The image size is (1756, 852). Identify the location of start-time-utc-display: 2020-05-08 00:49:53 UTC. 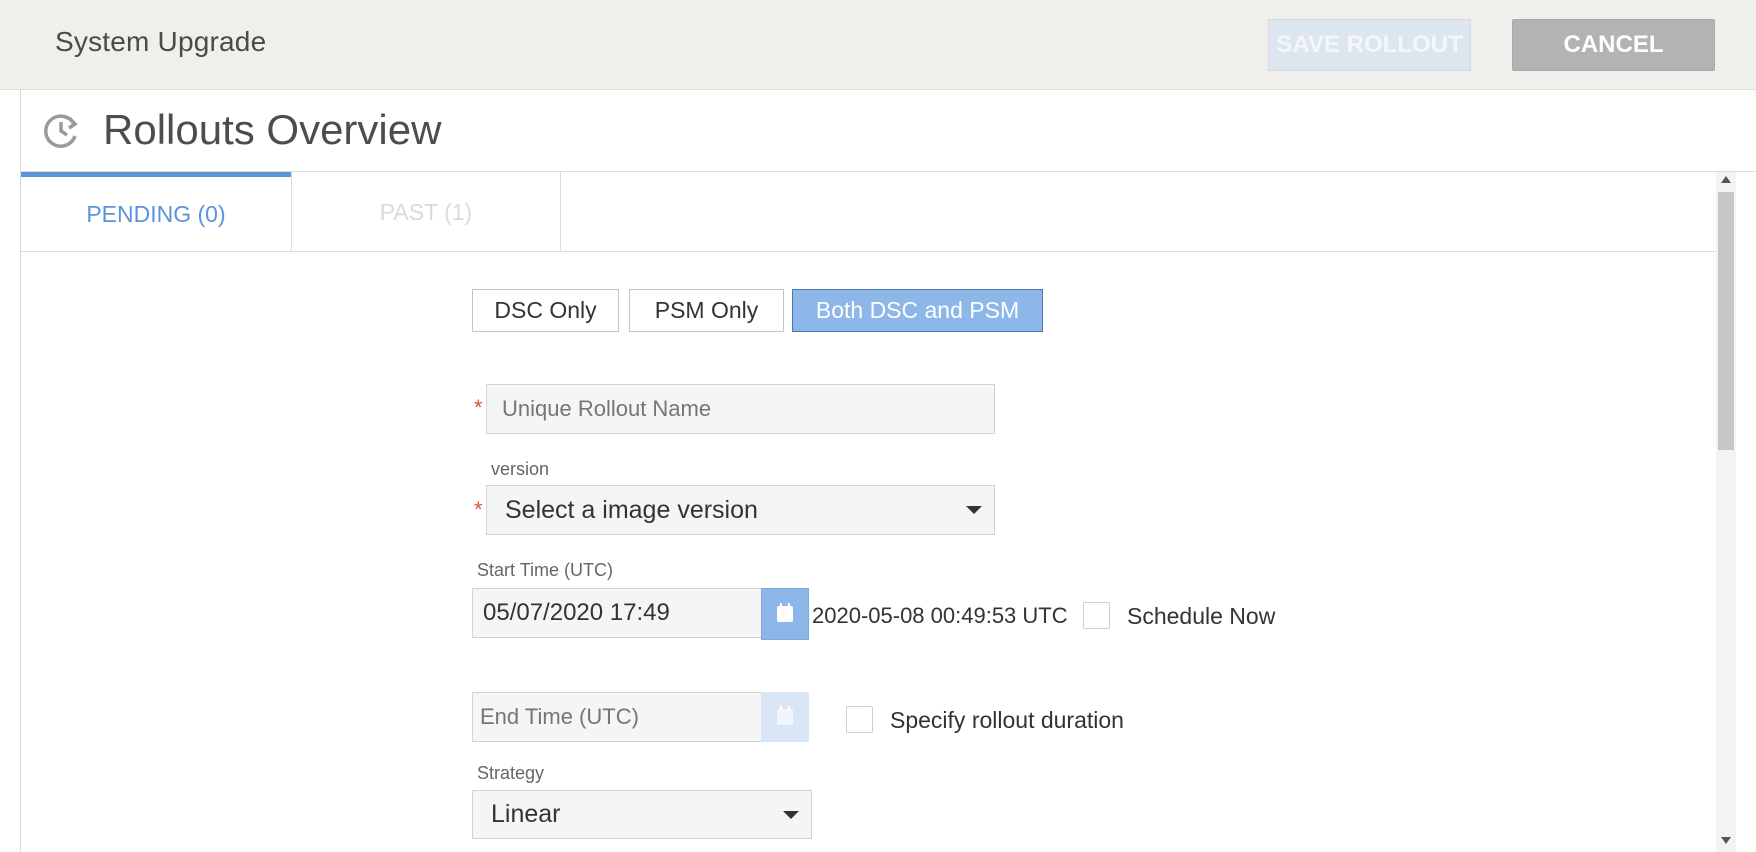
(940, 615).